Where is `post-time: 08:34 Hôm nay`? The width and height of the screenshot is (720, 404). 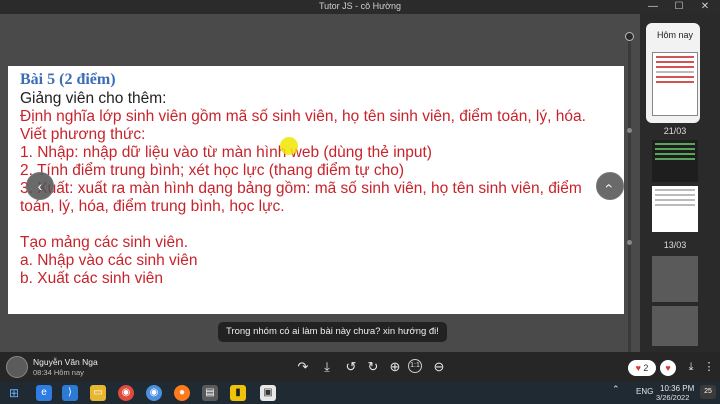
post-time: 08:34 Hôm nay is located at coordinates (58, 372).